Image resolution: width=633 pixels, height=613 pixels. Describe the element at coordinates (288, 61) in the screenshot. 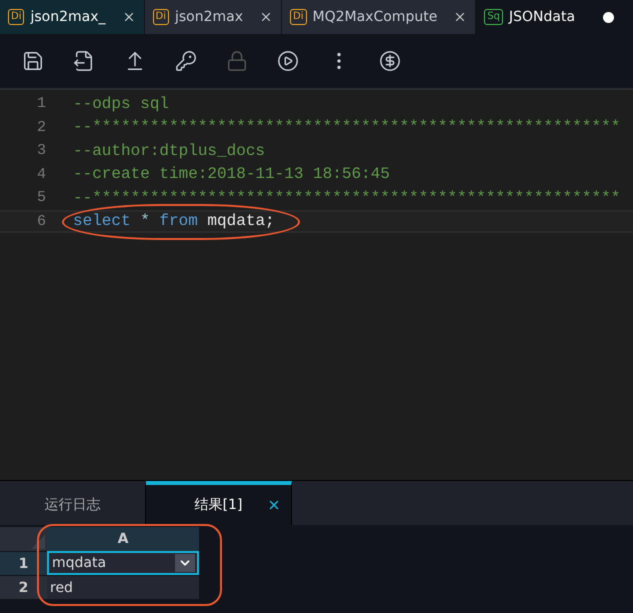

I see `play-icon` at that location.